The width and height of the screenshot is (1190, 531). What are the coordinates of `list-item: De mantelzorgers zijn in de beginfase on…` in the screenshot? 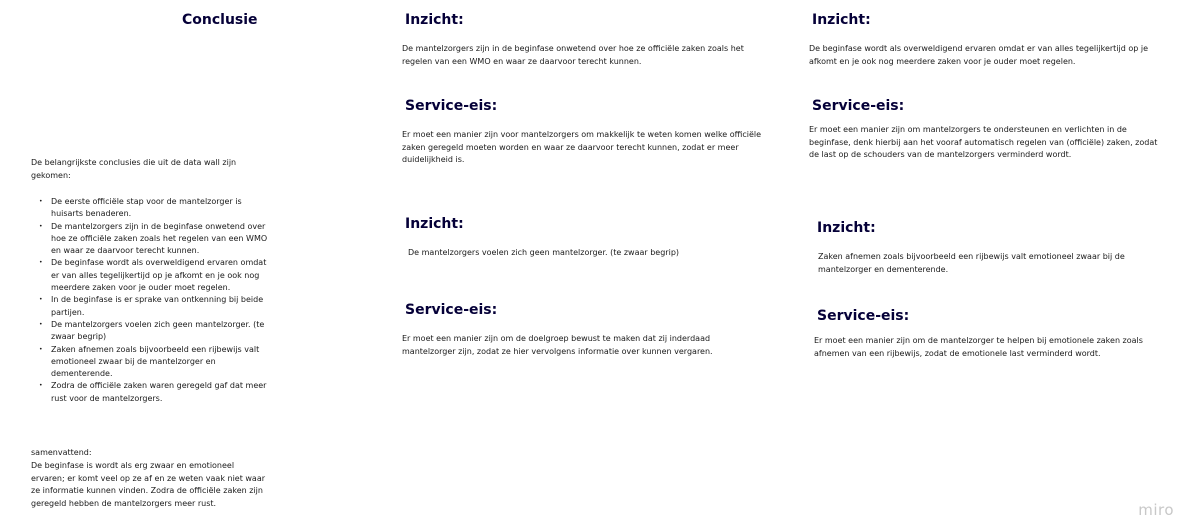 It's located at (151, 239).